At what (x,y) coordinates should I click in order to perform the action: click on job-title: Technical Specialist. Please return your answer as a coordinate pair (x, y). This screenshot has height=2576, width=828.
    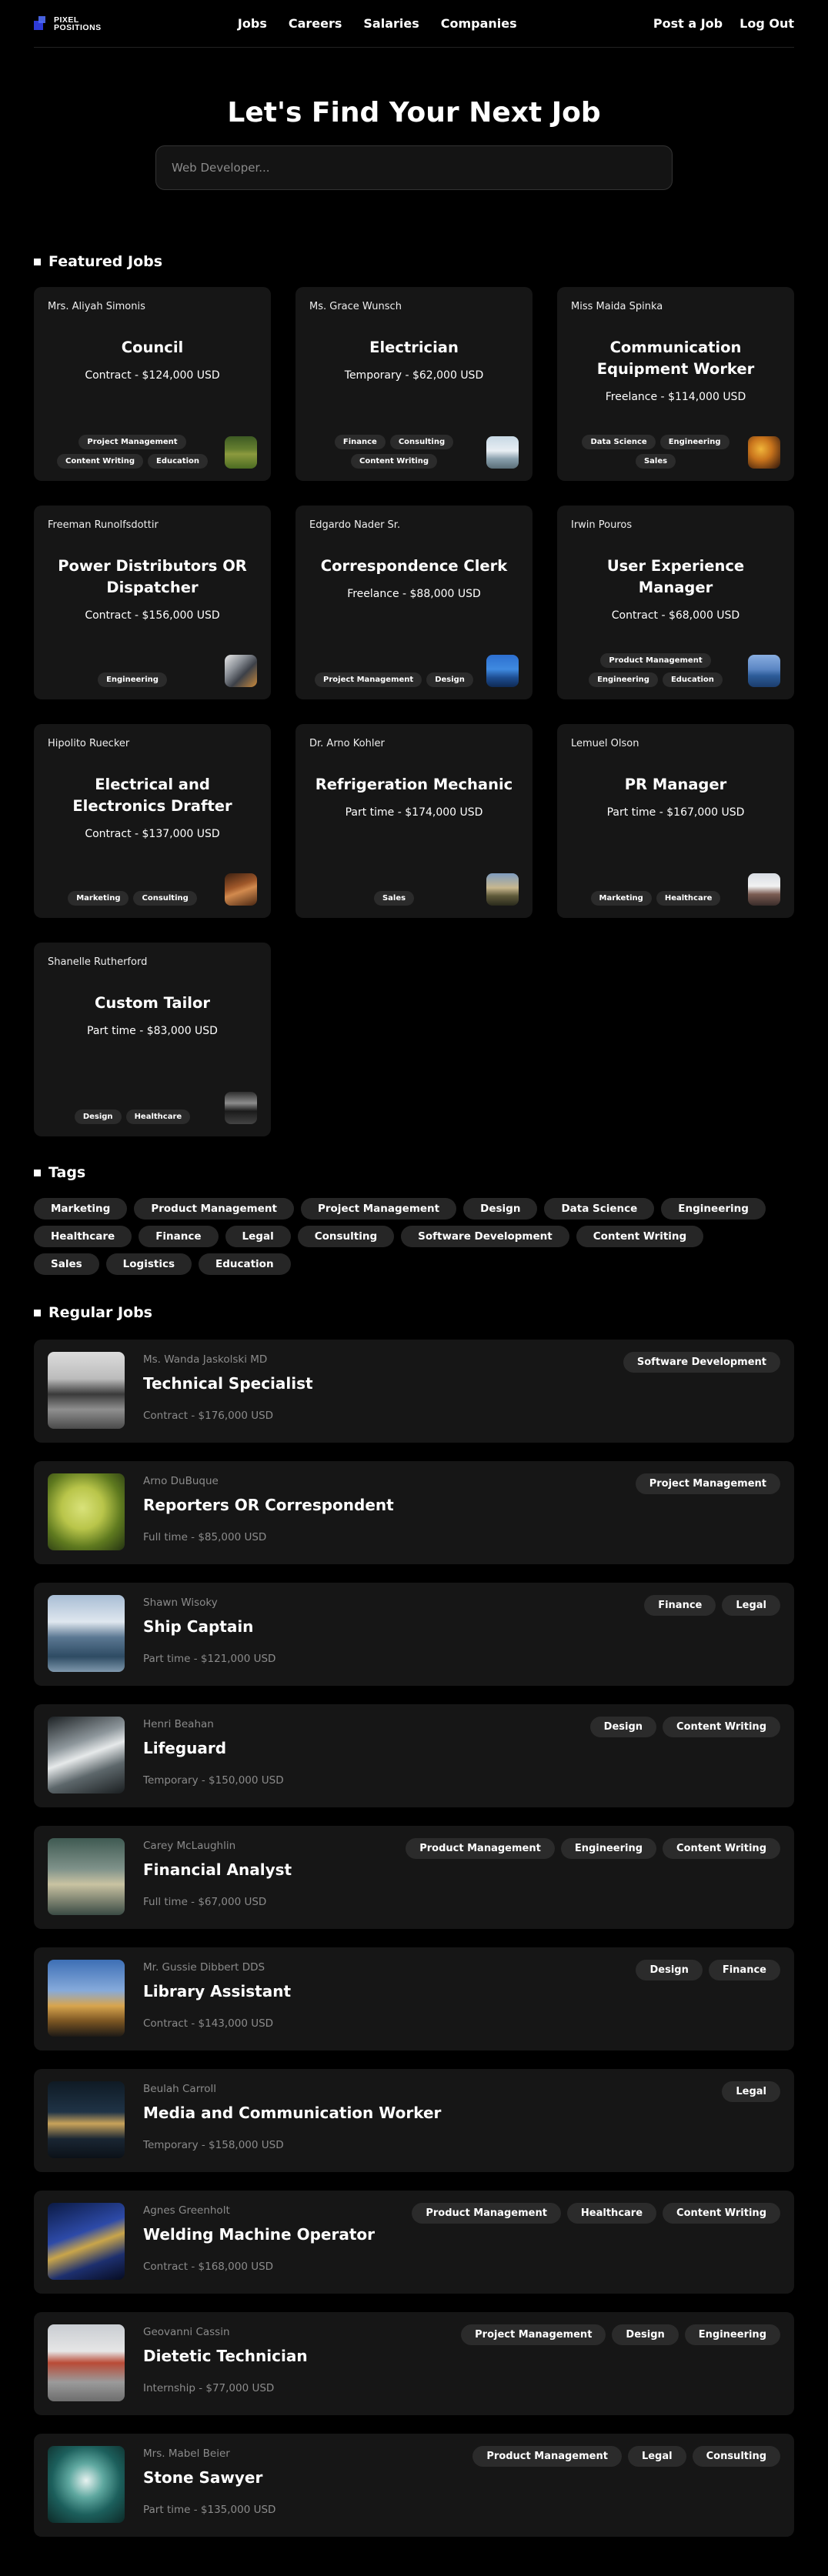
    Looking at the image, I should click on (228, 1383).